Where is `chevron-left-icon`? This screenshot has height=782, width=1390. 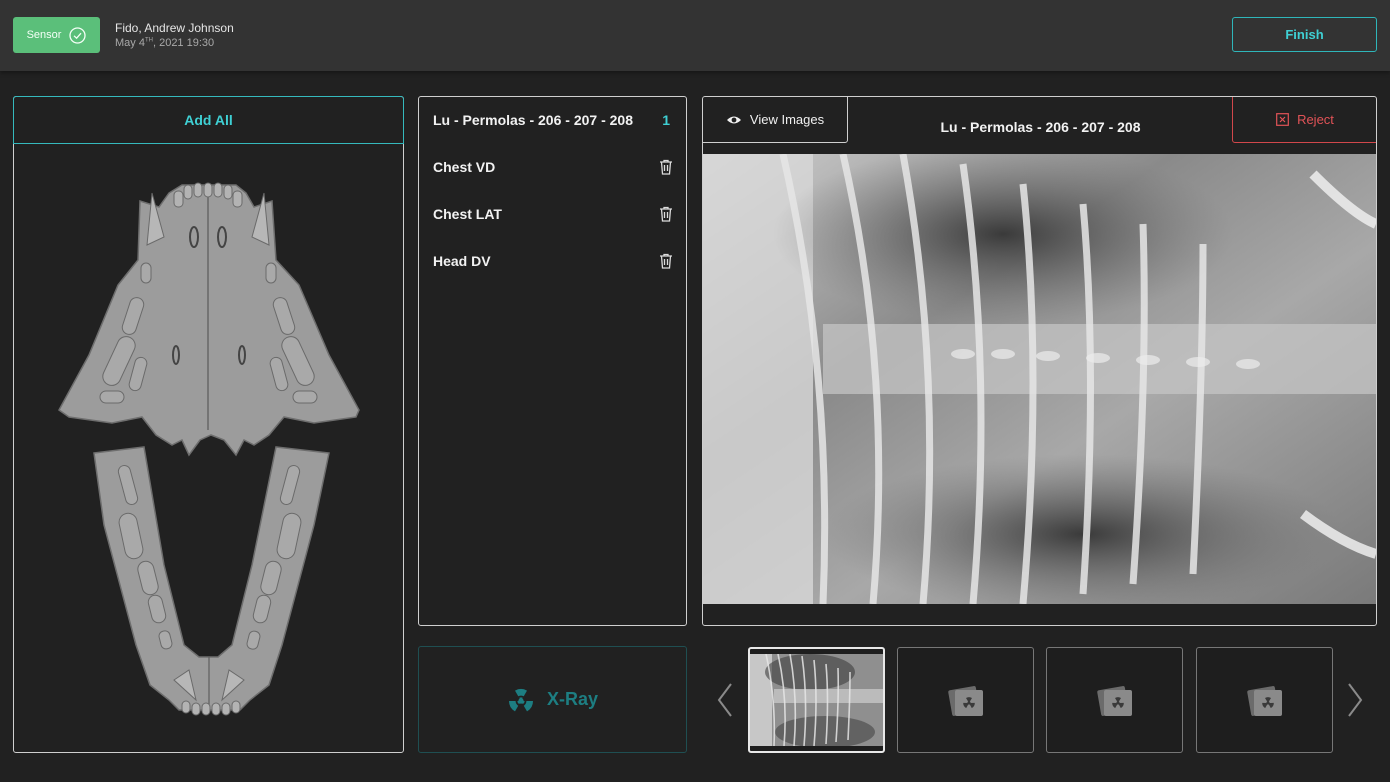
chevron-left-icon is located at coordinates (725, 700).